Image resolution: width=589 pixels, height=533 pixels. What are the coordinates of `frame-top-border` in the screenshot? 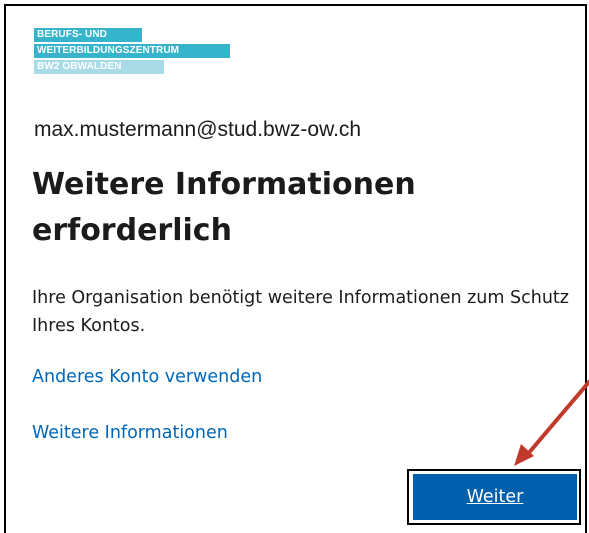 It's located at (295, 5).